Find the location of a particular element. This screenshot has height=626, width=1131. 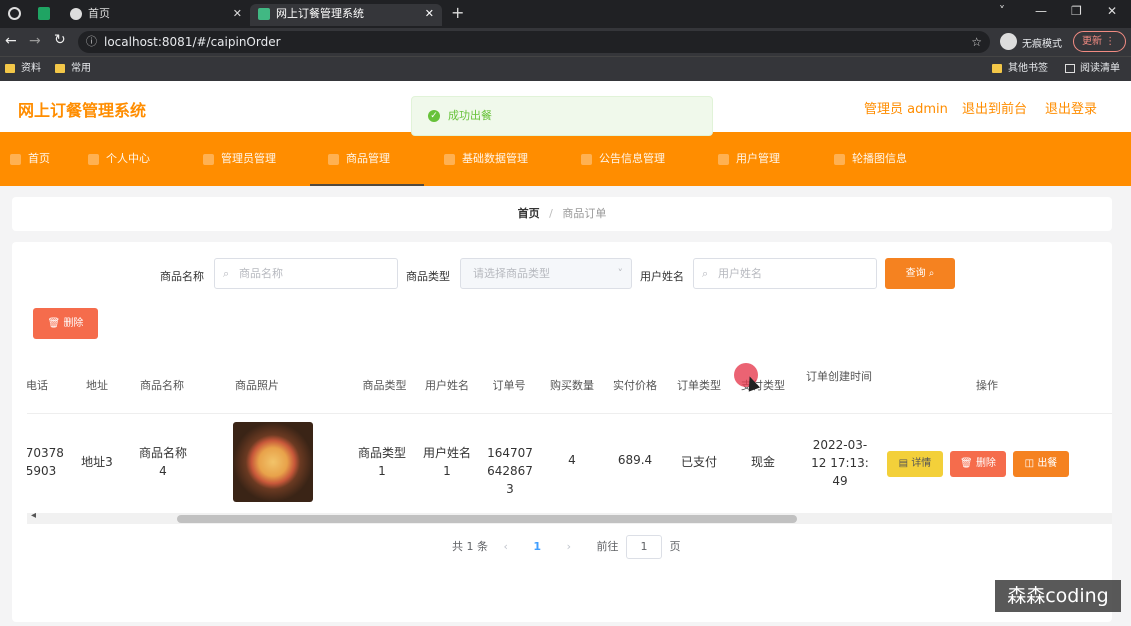

tab-home: 首页 ✕ is located at coordinates (156, 15).